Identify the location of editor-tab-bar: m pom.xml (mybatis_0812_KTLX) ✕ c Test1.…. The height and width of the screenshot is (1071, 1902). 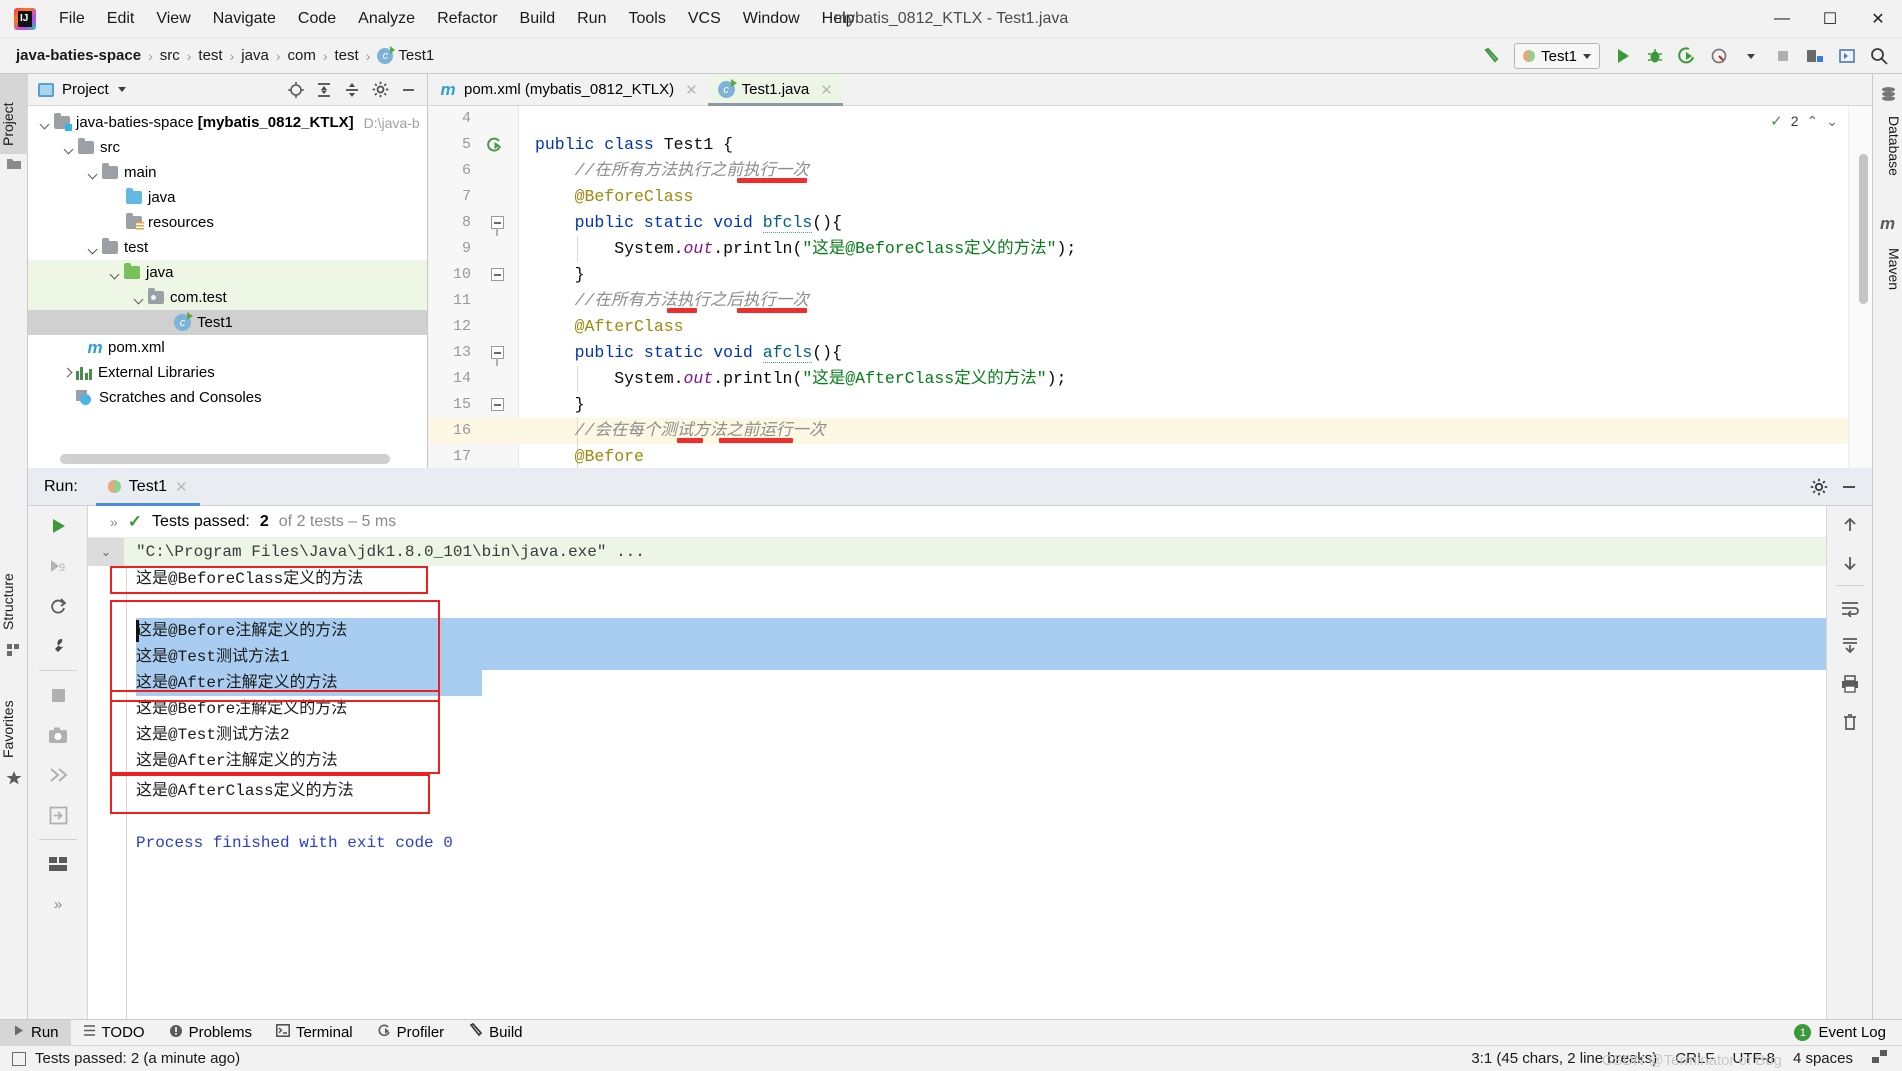
(1150, 90).